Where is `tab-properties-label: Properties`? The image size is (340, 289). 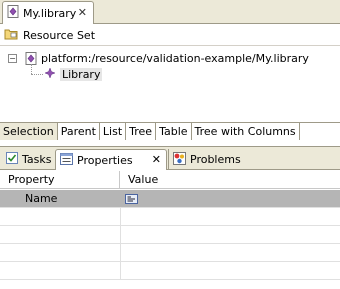
tab-properties-label: Properties is located at coordinates (105, 160).